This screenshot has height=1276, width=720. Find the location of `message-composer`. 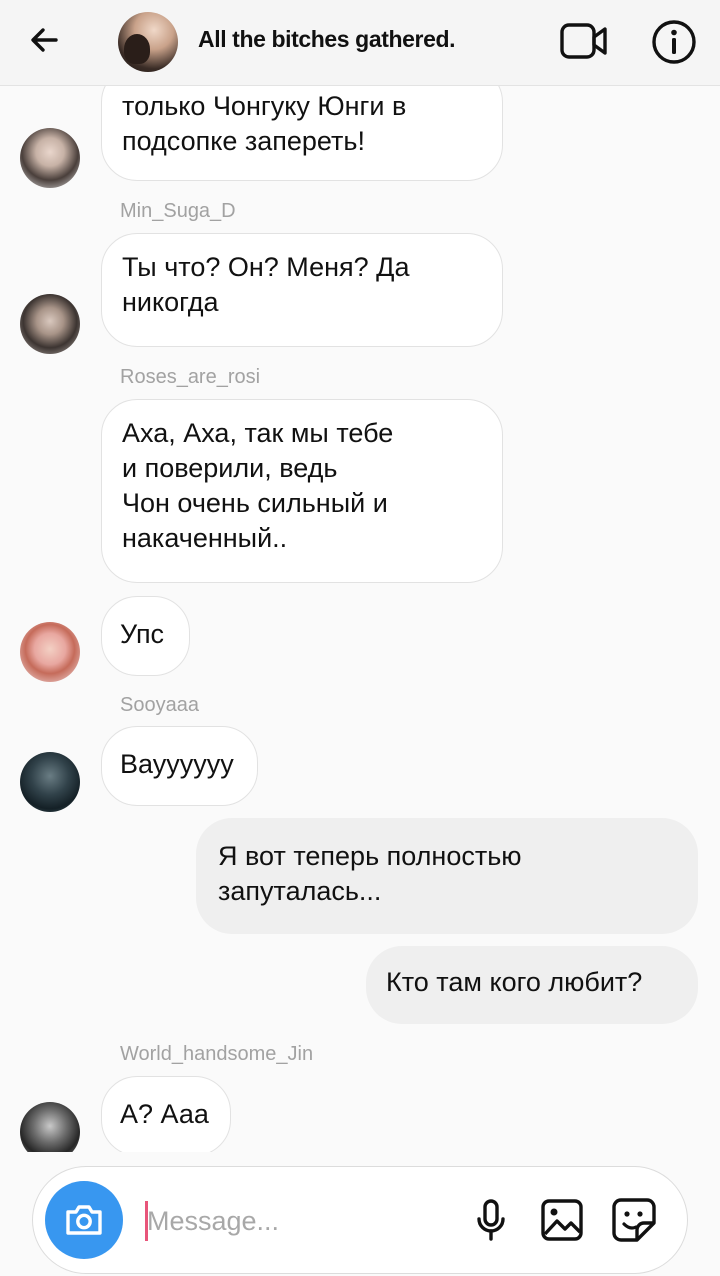

message-composer is located at coordinates (360, 1220).